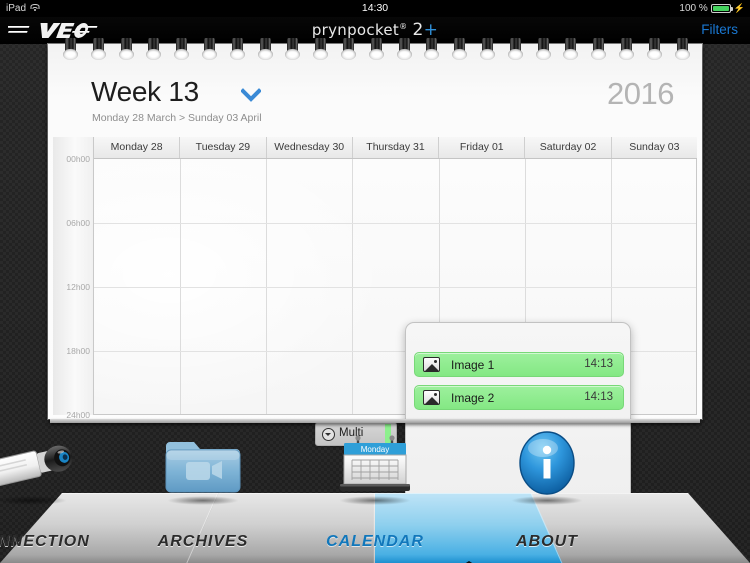  I want to click on event-row: Image 1 14:13, so click(519, 364).